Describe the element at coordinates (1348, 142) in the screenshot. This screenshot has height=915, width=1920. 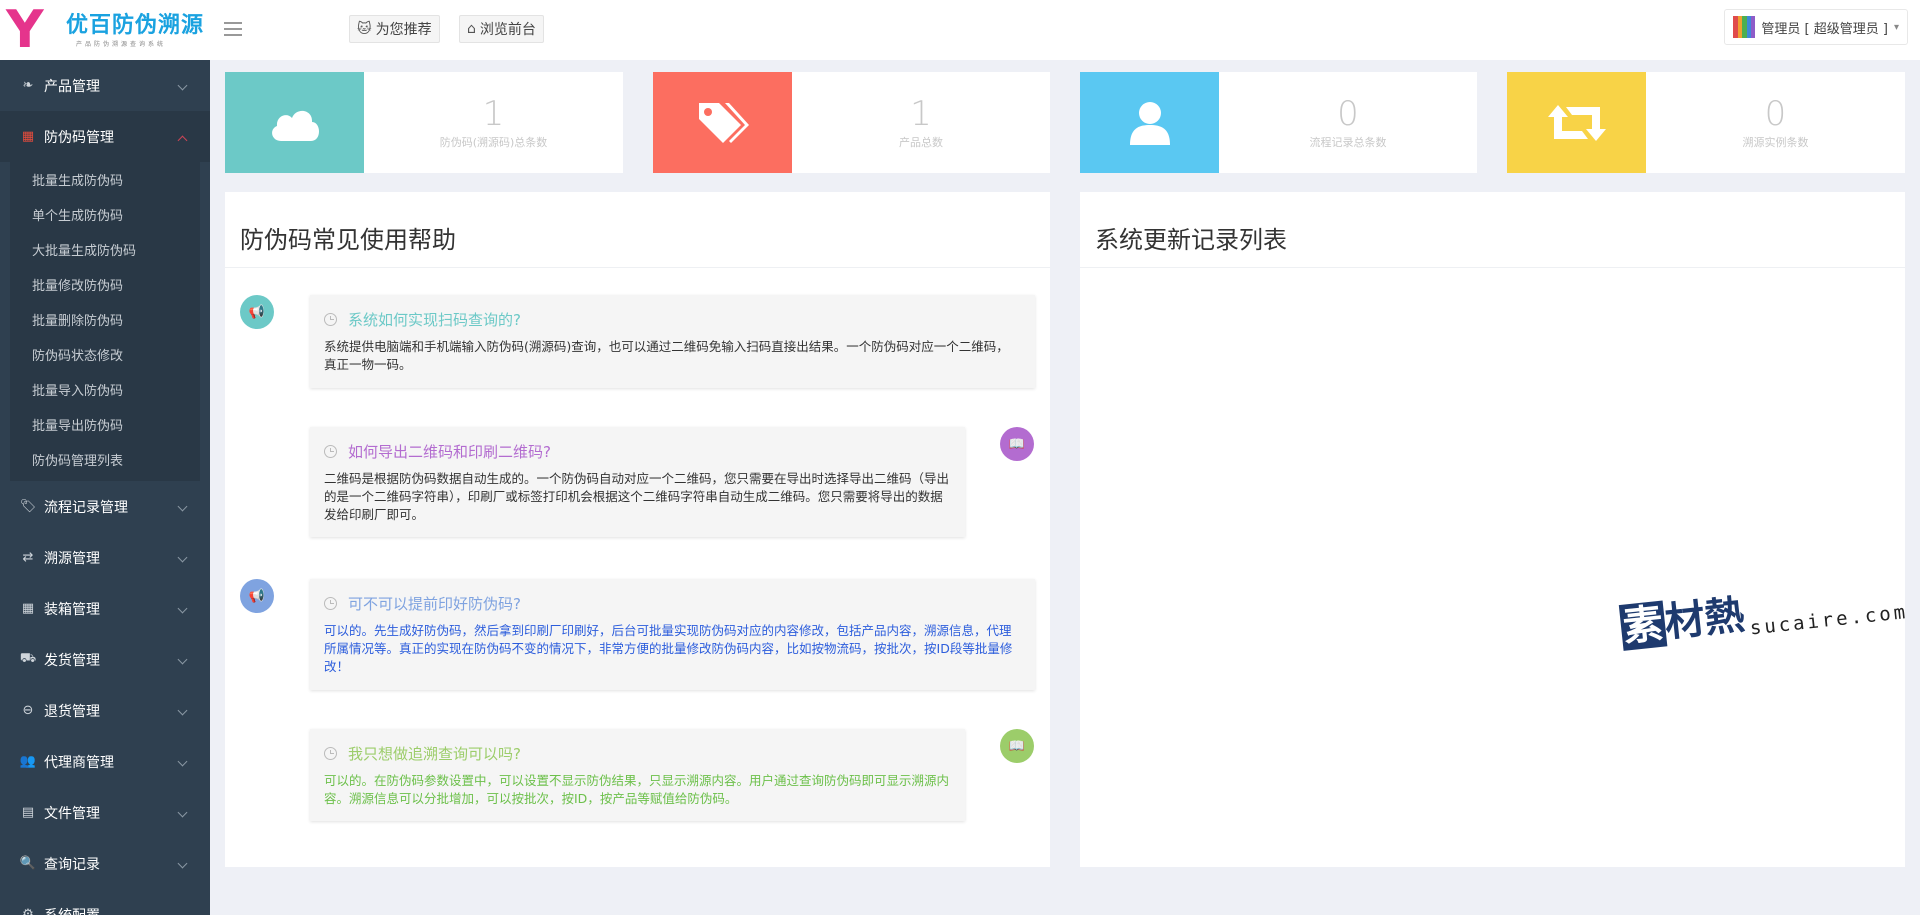
I see `stat-label: 流程记录总条数` at that location.